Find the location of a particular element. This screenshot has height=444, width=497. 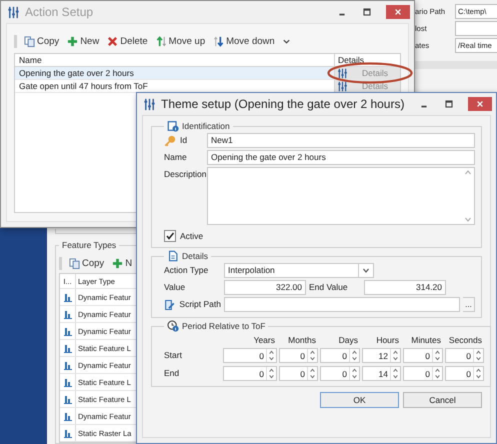

number-field: 322.00 is located at coordinates (265, 287).